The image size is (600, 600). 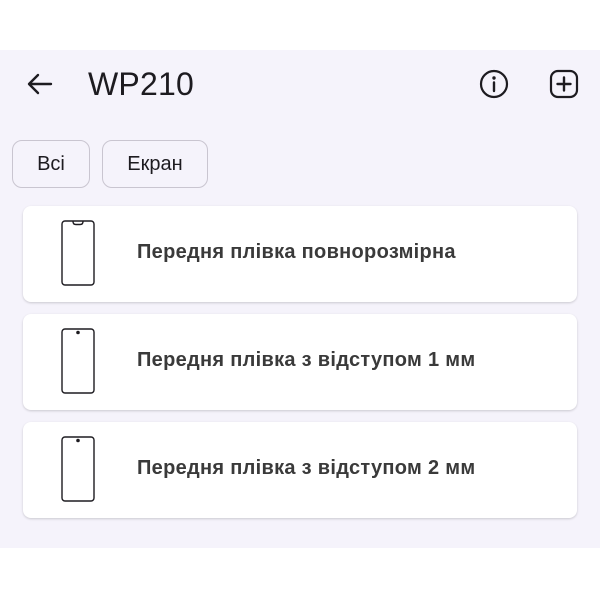 I want to click on arrow-left-icon, so click(x=40, y=84).